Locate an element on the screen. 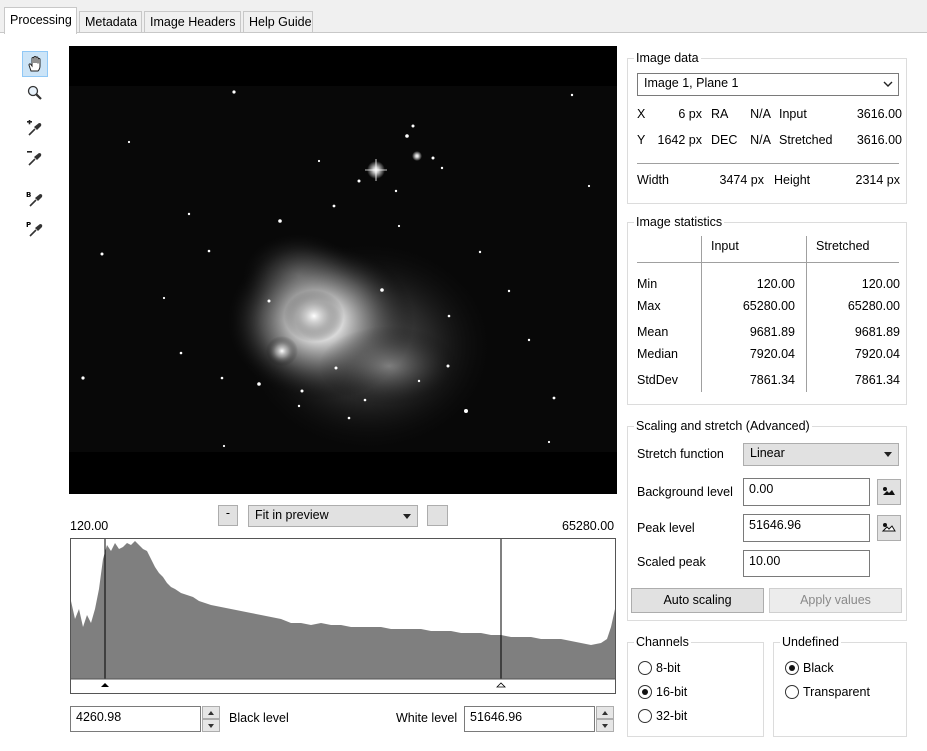 The image size is (927, 751). stats-row-input: 9681.89 is located at coordinates (772, 332).